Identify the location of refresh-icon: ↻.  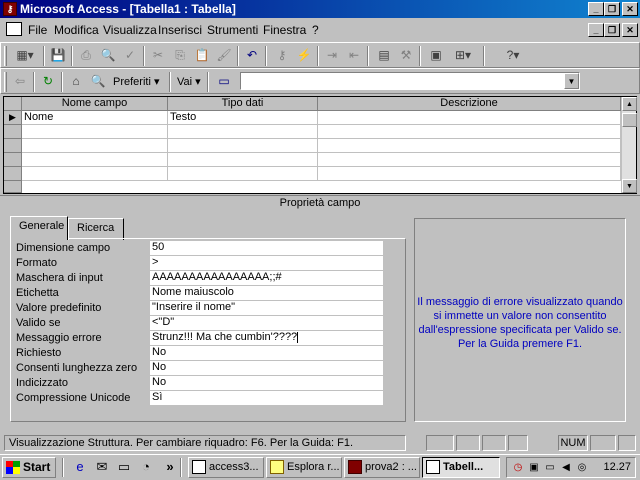
(48, 82).